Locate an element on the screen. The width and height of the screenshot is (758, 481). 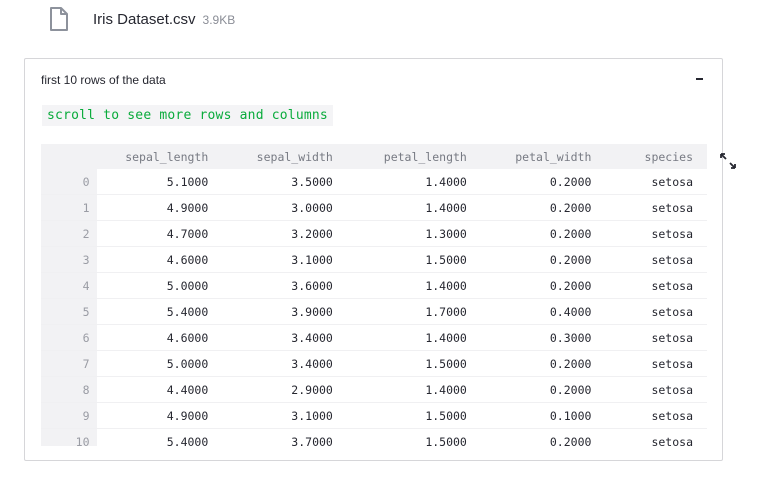
cell-index: 1 is located at coordinates (69, 207).